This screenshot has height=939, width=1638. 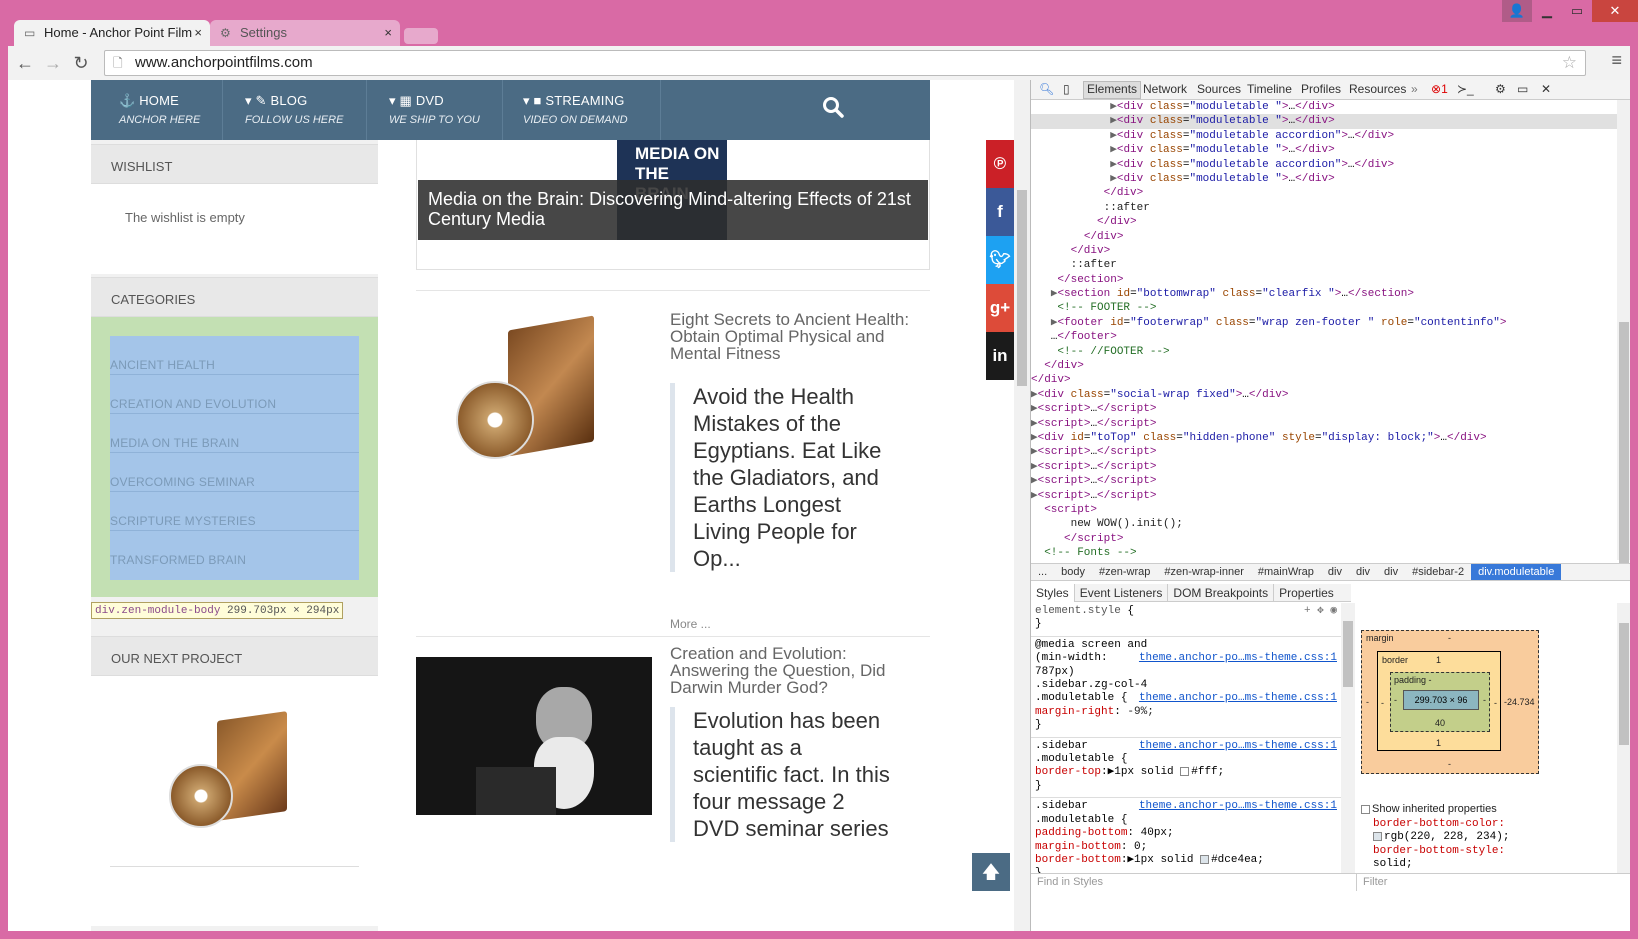 What do you see at coordinates (1500, 89) in the screenshot?
I see `settings-gear-icon: ⚙` at bounding box center [1500, 89].